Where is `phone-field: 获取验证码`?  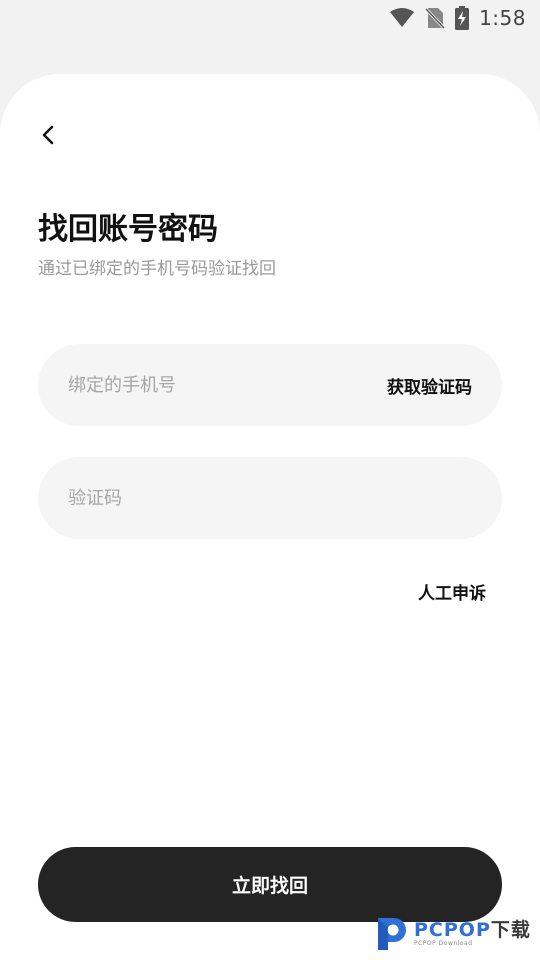
phone-field: 获取验证码 is located at coordinates (270, 385).